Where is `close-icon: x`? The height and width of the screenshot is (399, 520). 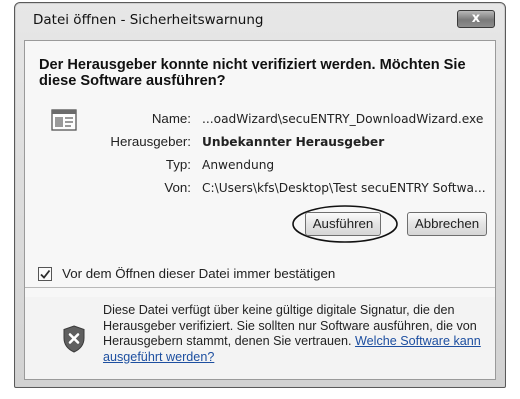 close-icon: x is located at coordinates (476, 18).